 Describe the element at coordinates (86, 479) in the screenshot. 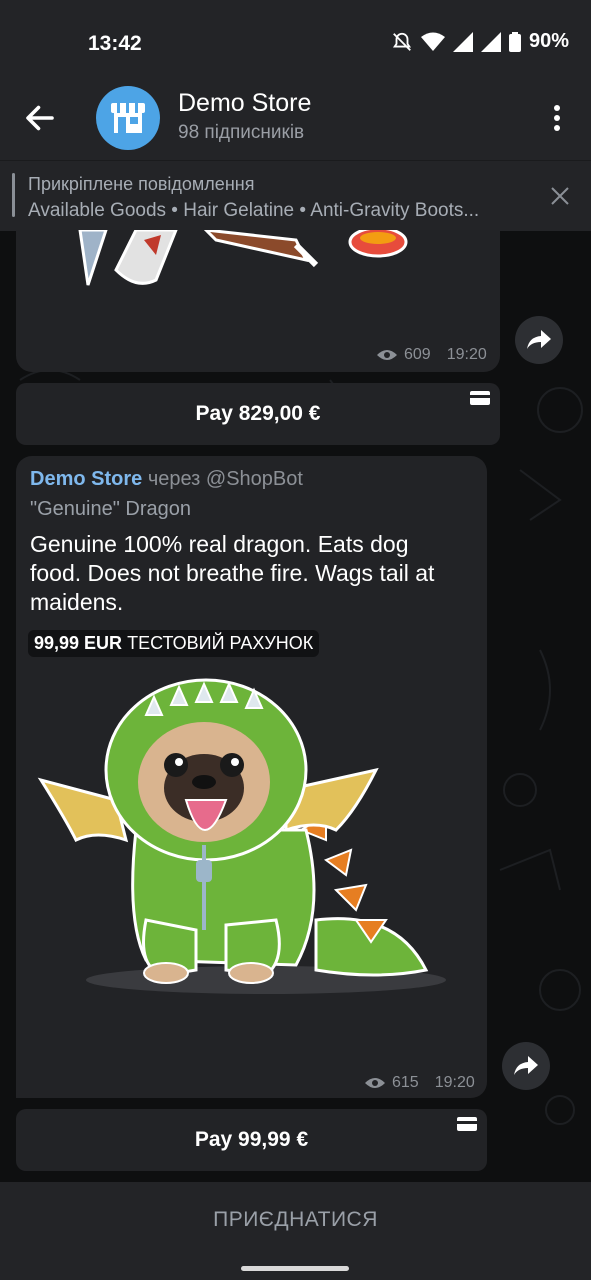

I see `sender-name: Demo Store` at that location.